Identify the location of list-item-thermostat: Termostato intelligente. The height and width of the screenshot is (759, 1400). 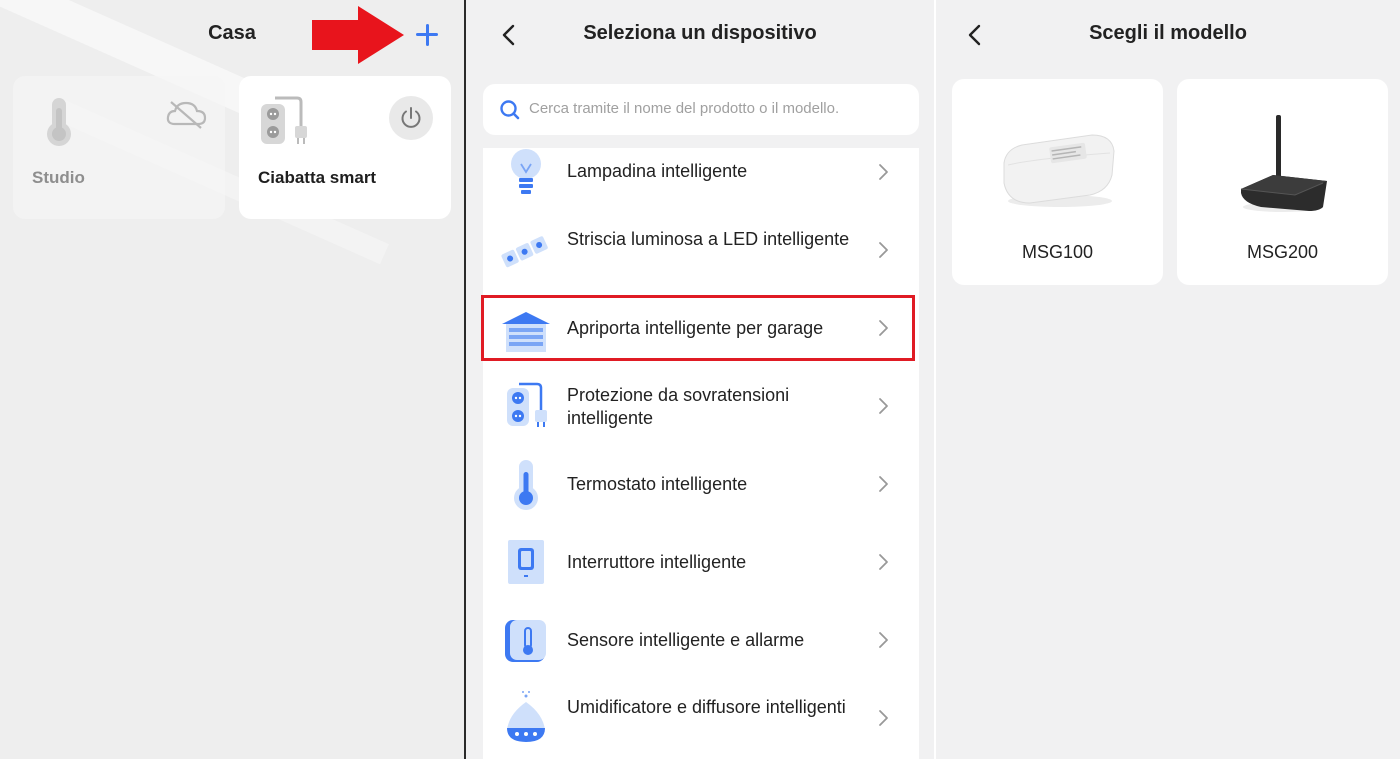
(701, 484).